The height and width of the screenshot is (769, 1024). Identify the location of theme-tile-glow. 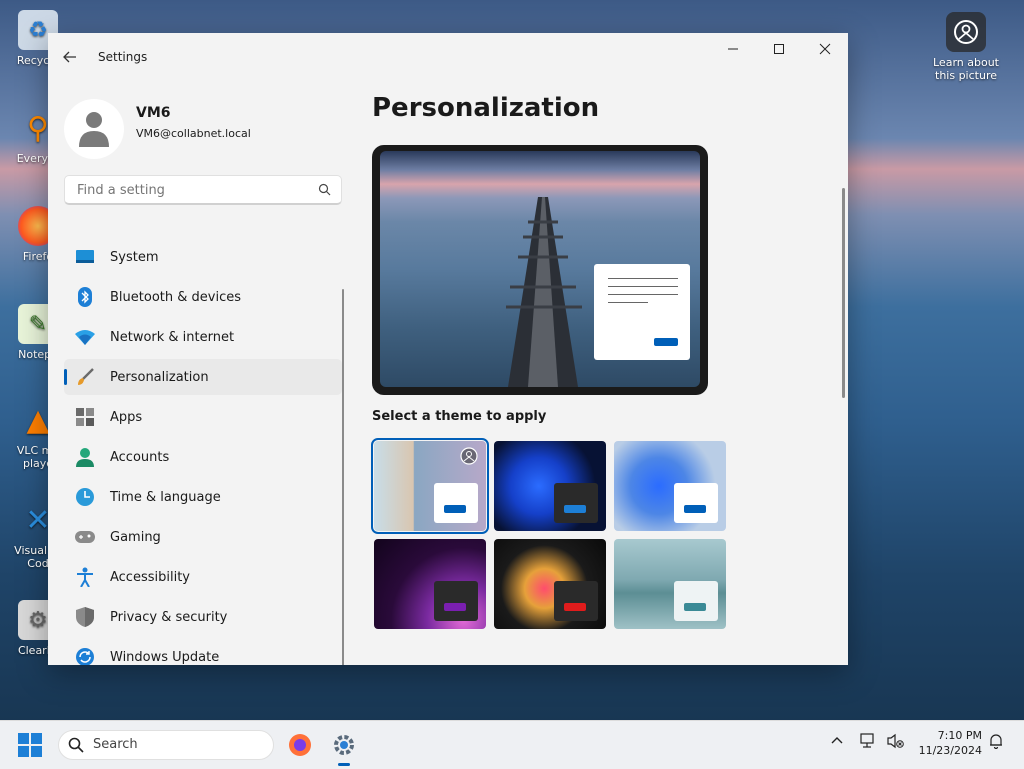
(430, 584).